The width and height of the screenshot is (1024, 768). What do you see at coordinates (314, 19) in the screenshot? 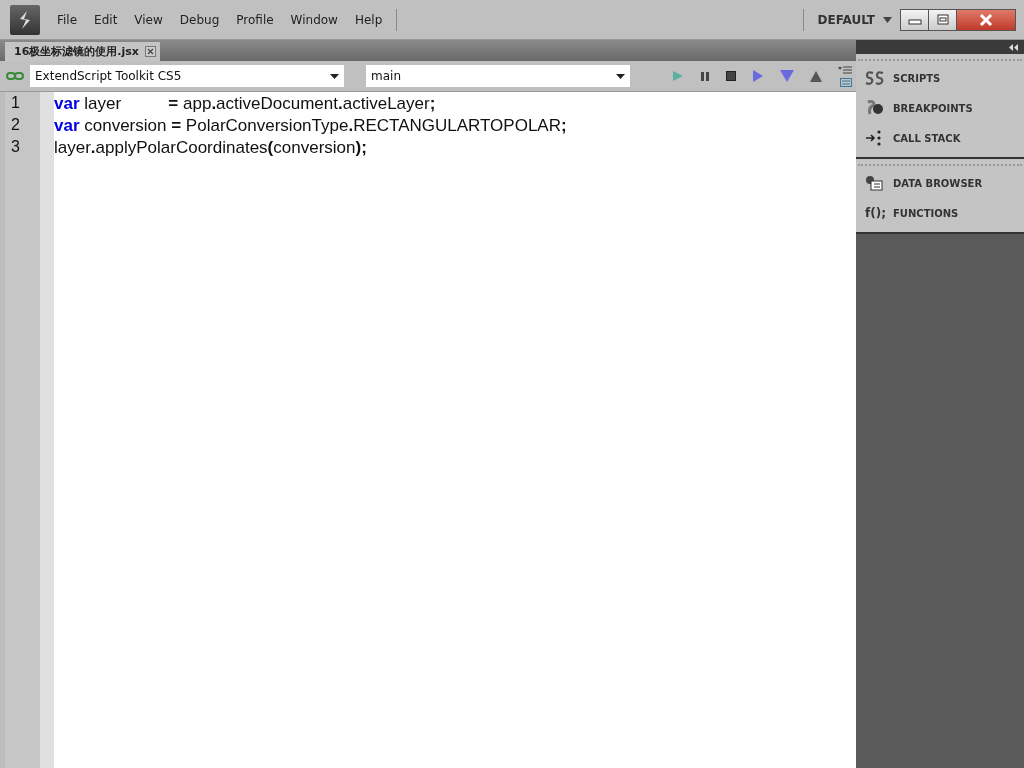
I see `menu-item: Window` at bounding box center [314, 19].